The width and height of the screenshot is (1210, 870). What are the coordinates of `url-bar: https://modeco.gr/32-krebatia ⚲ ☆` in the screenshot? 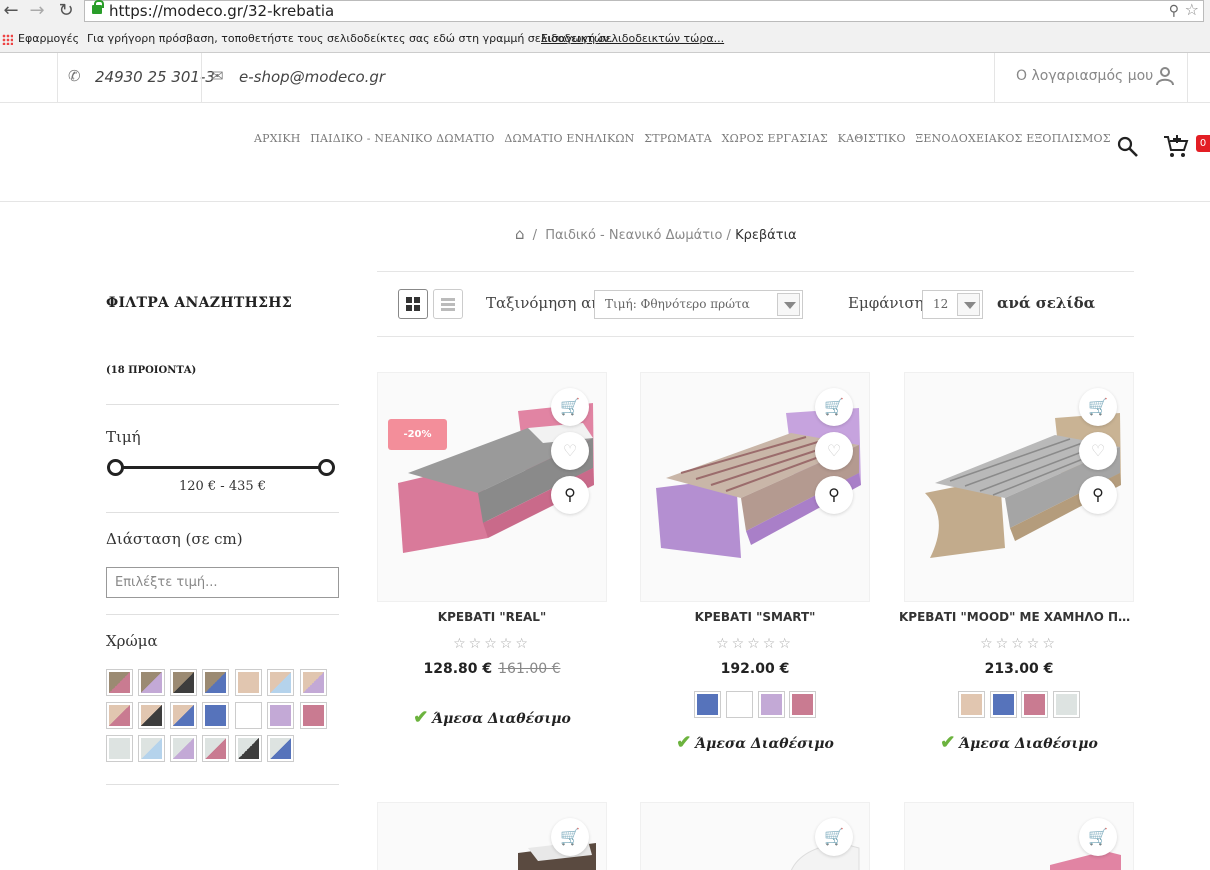 It's located at (644, 11).